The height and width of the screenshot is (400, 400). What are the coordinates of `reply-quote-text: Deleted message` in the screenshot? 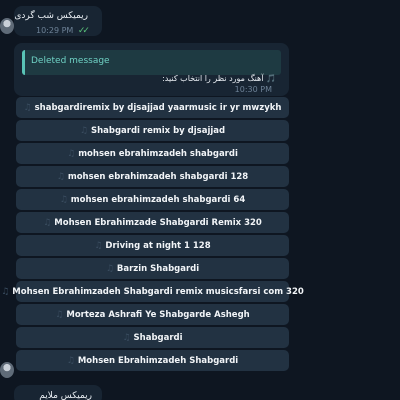 It's located at (70, 61).